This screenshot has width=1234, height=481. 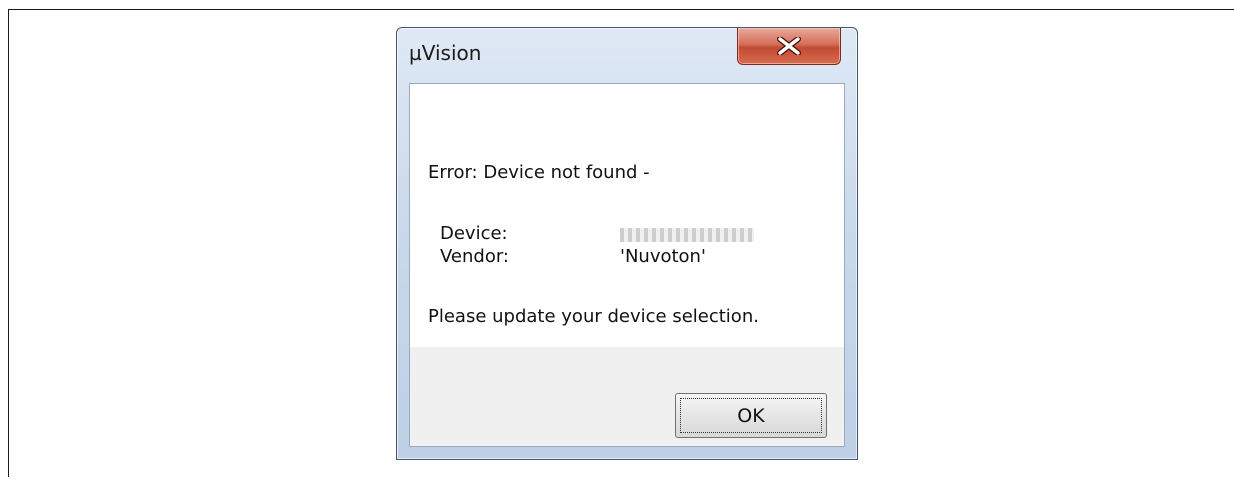 I want to click on vendor-value: 'Nuvoton', so click(x=663, y=256).